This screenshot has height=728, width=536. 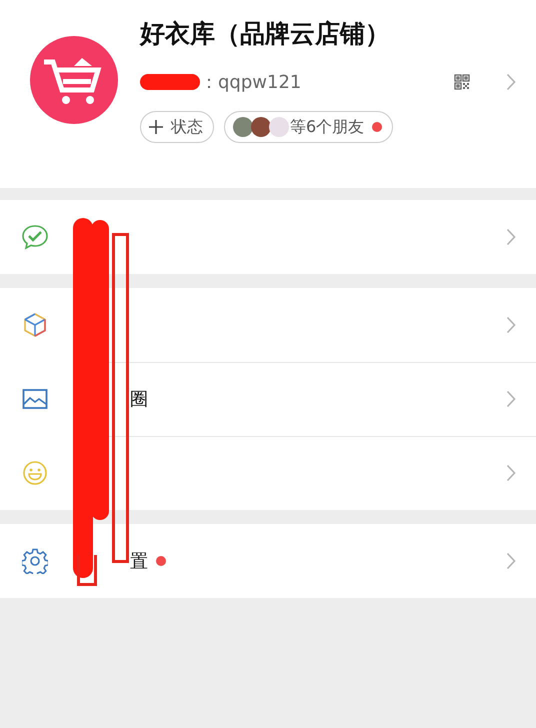 I want to click on check-bubble-icon, so click(x=35, y=237).